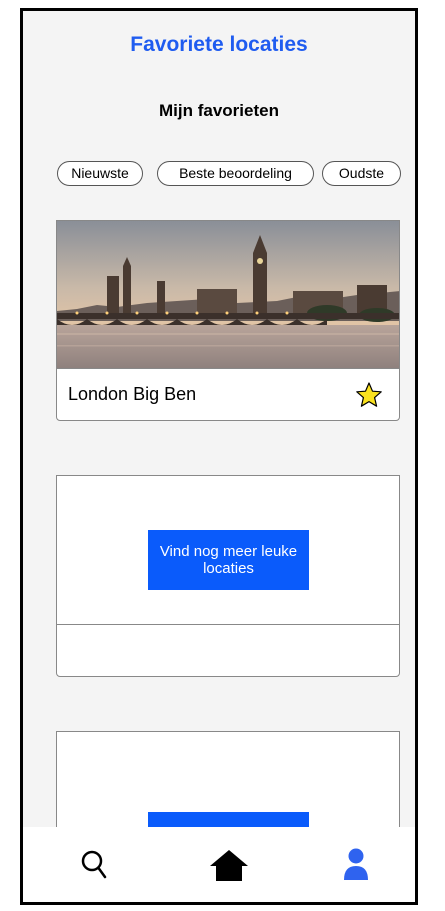 Image resolution: width=445 pixels, height=911 pixels. I want to click on nav-search, so click(95, 865).